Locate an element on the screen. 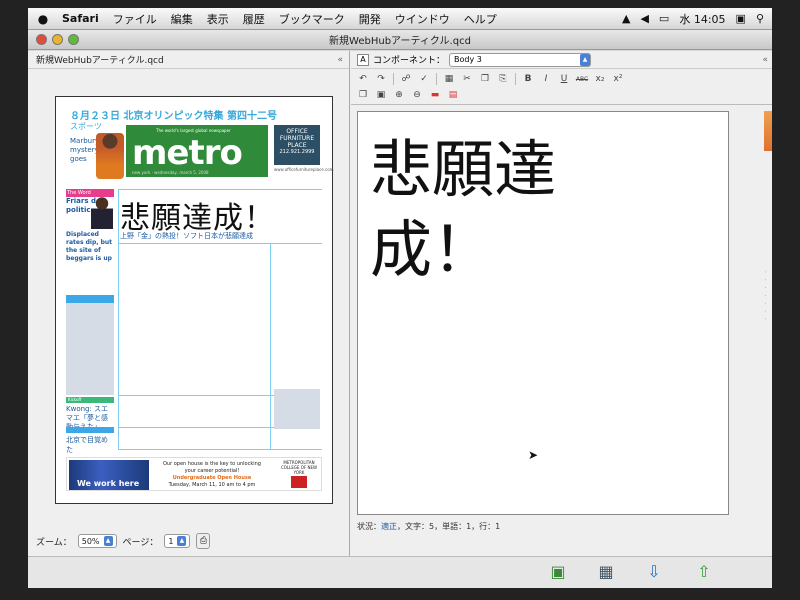  copy-icon: ❐ is located at coordinates (485, 79).